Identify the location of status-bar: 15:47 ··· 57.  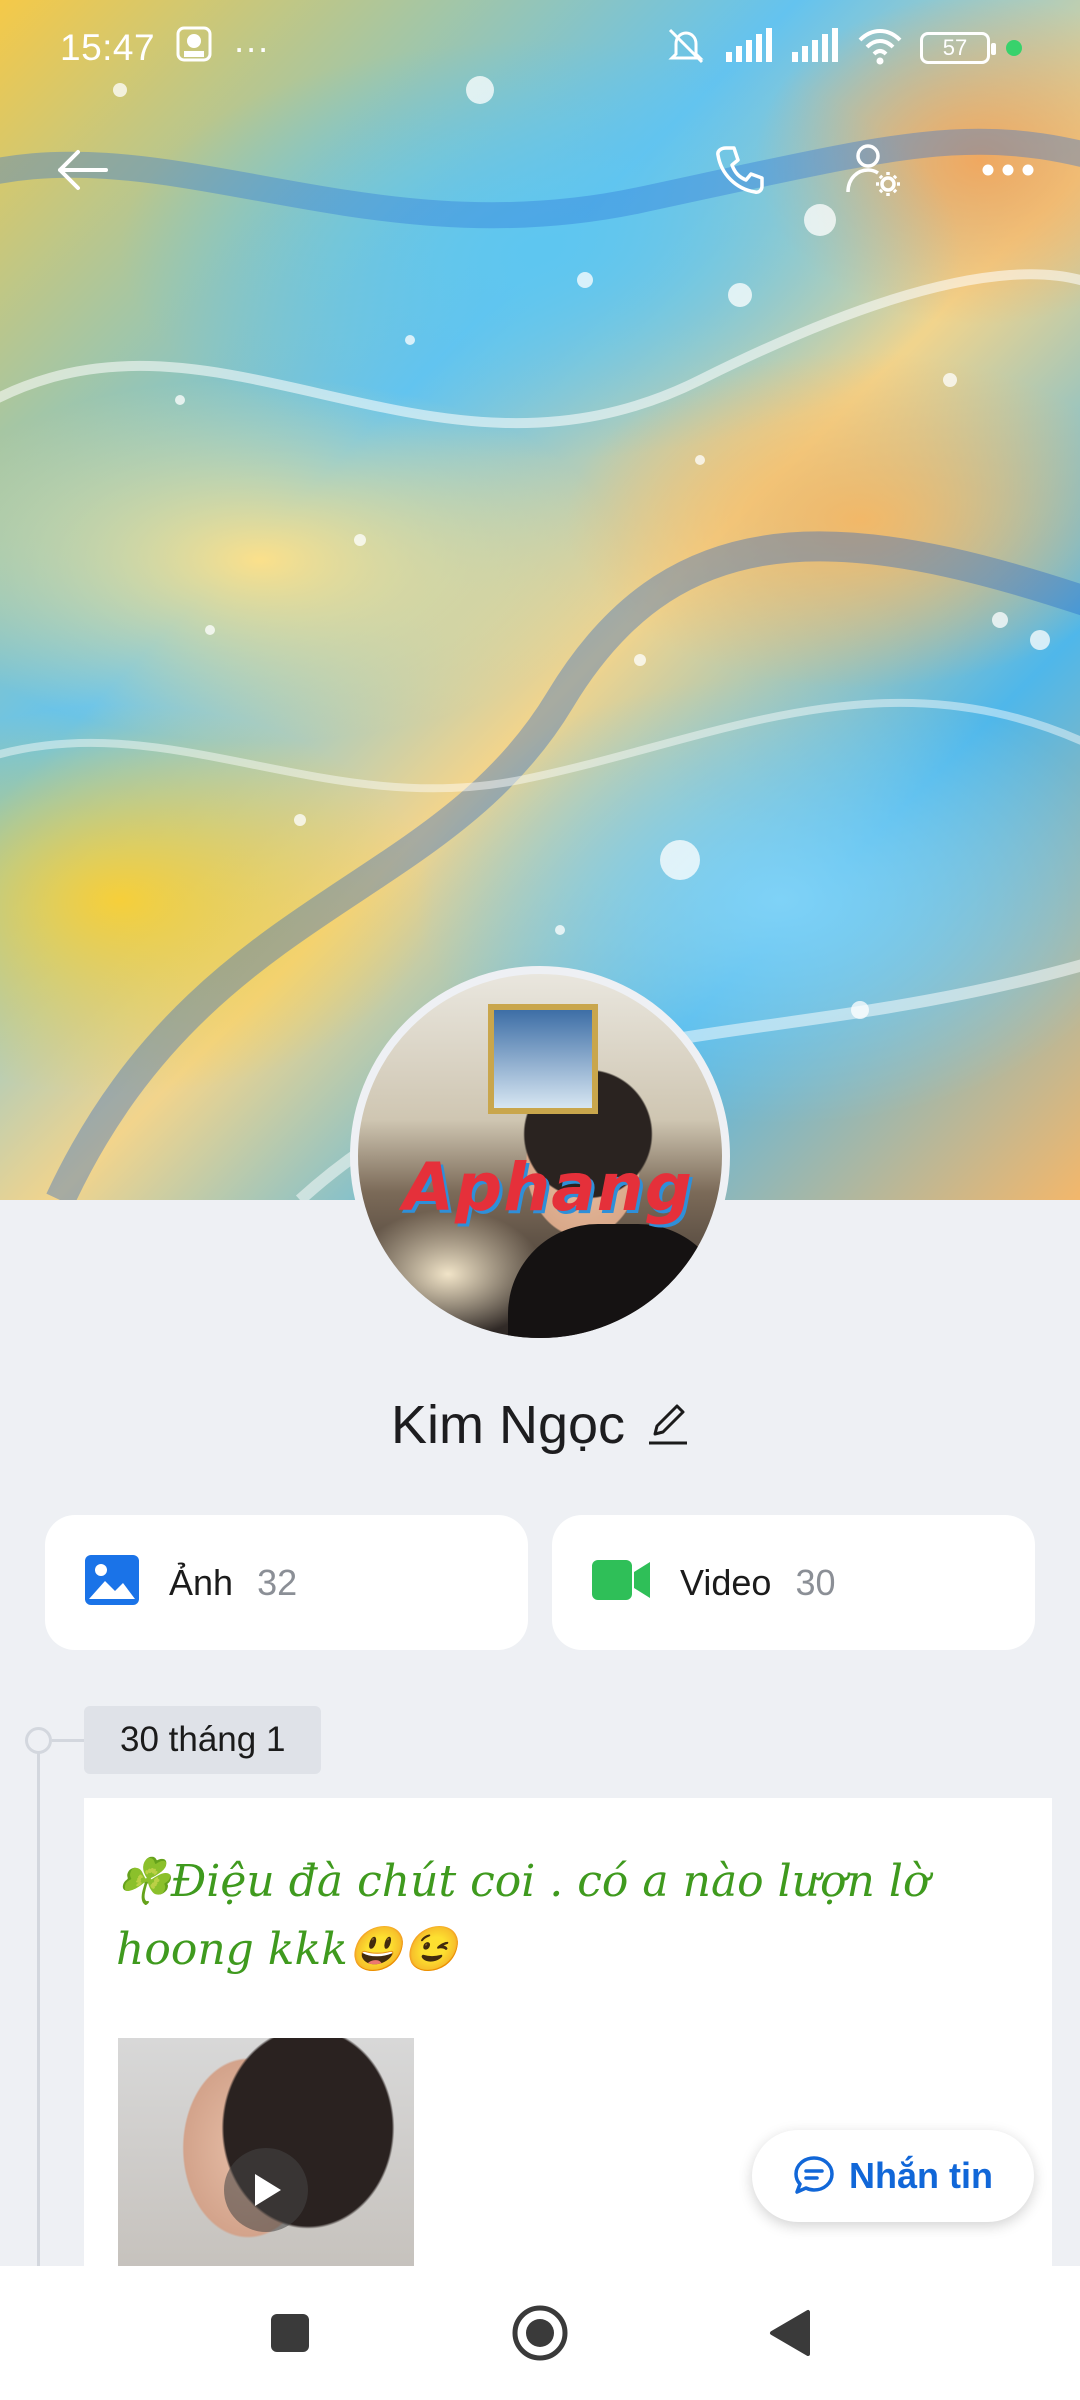
(540, 48).